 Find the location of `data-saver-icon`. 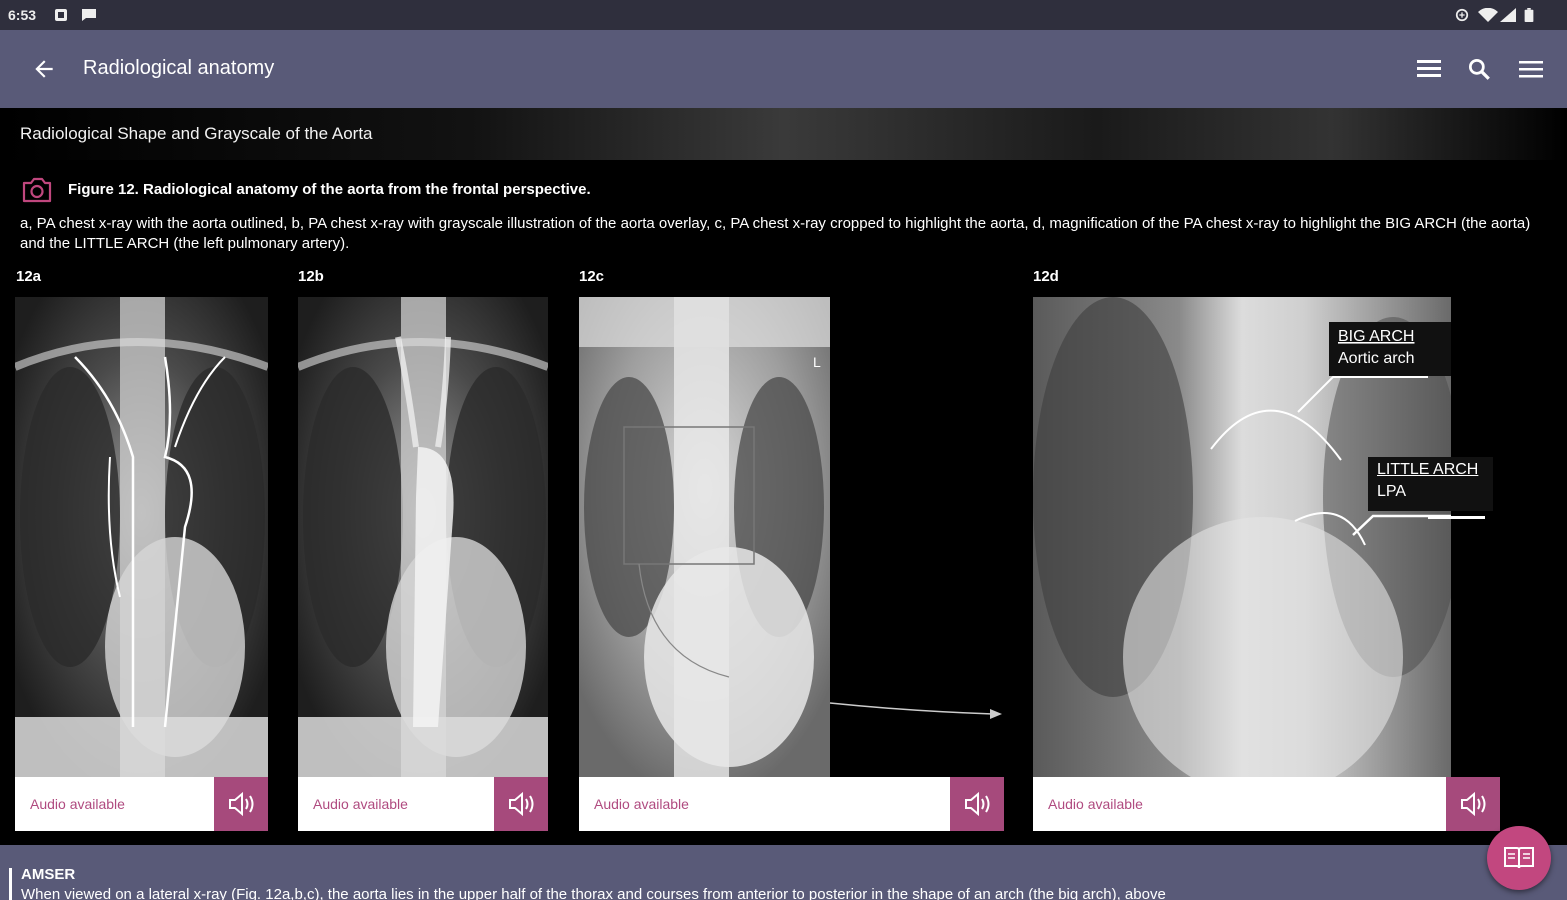

data-saver-icon is located at coordinates (1462, 15).